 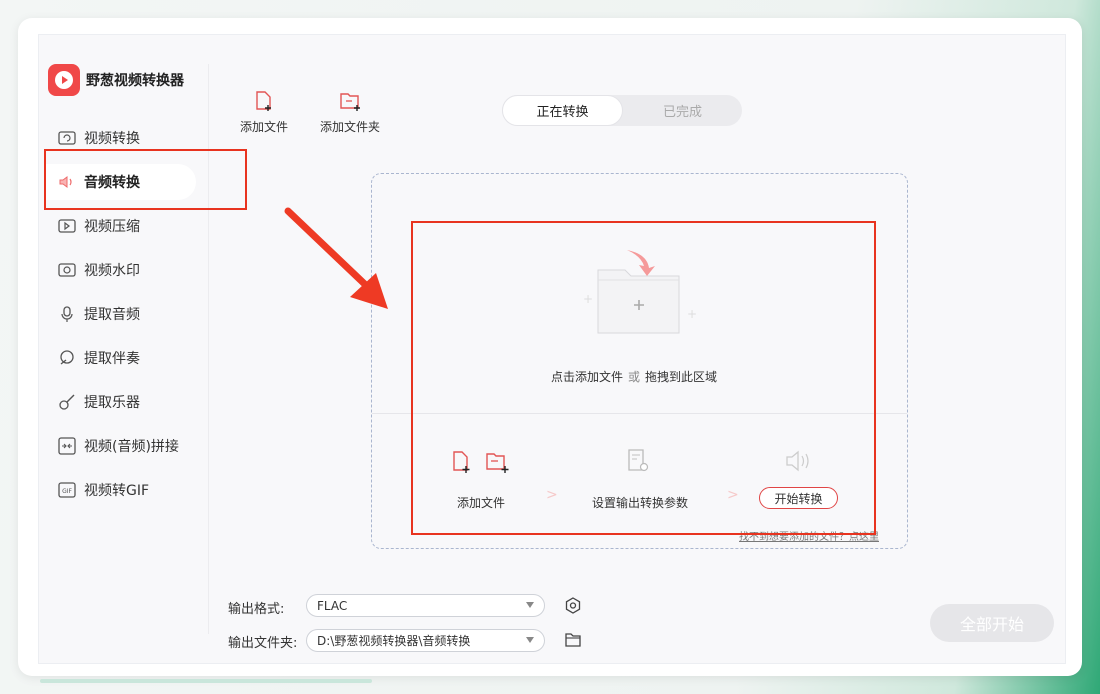 What do you see at coordinates (336, 258) in the screenshot?
I see `red-pointer-arrow-icon` at bounding box center [336, 258].